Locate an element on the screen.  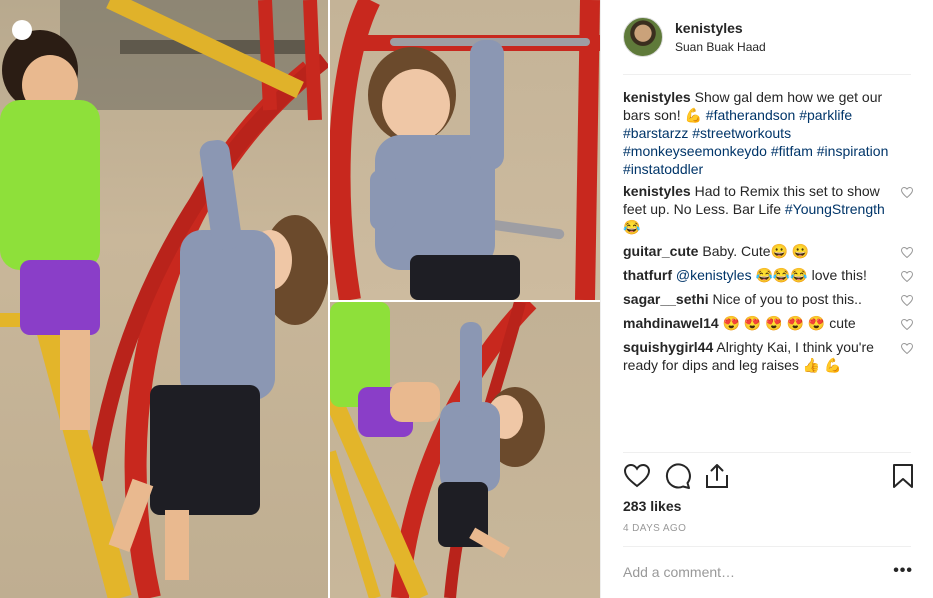
header-text: kenistyles Suan Buak Haad is located at coordinates (720, 37).